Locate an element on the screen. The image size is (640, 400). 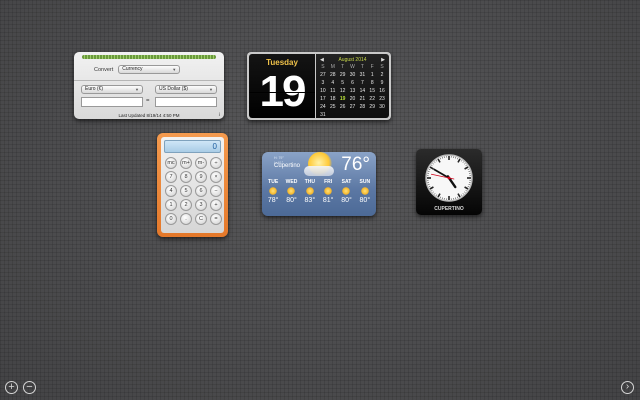
calendar-day-cell: 4 is located at coordinates (333, 83).